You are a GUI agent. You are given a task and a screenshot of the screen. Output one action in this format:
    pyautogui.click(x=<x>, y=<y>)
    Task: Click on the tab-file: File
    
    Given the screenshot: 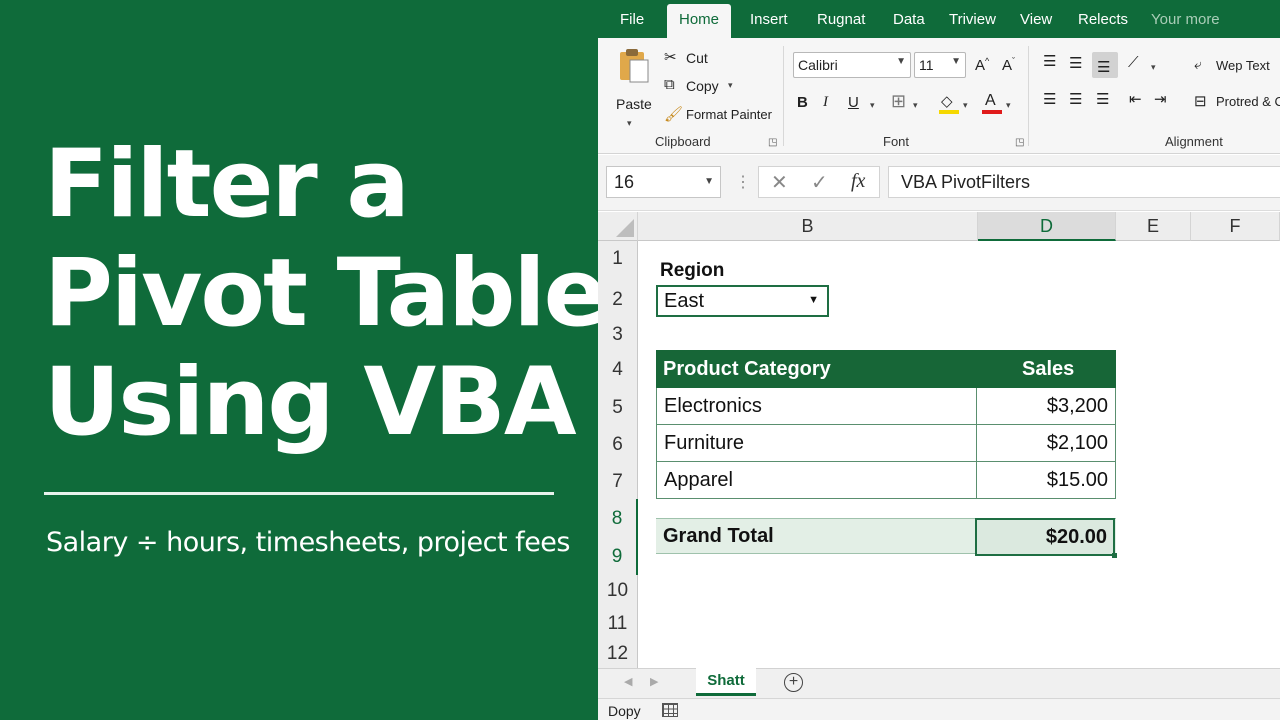 What is the action you would take?
    pyautogui.click(x=632, y=19)
    